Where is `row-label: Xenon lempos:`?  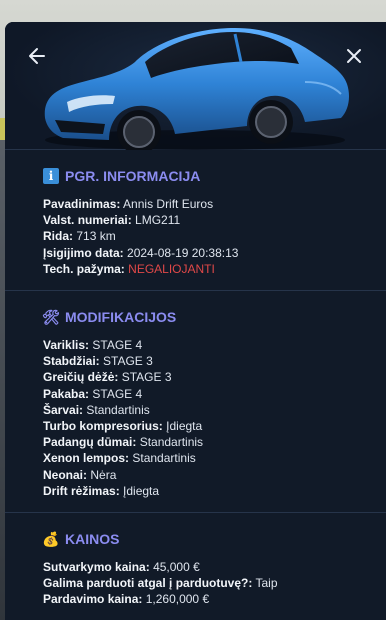 row-label: Xenon lempos: is located at coordinates (86, 458).